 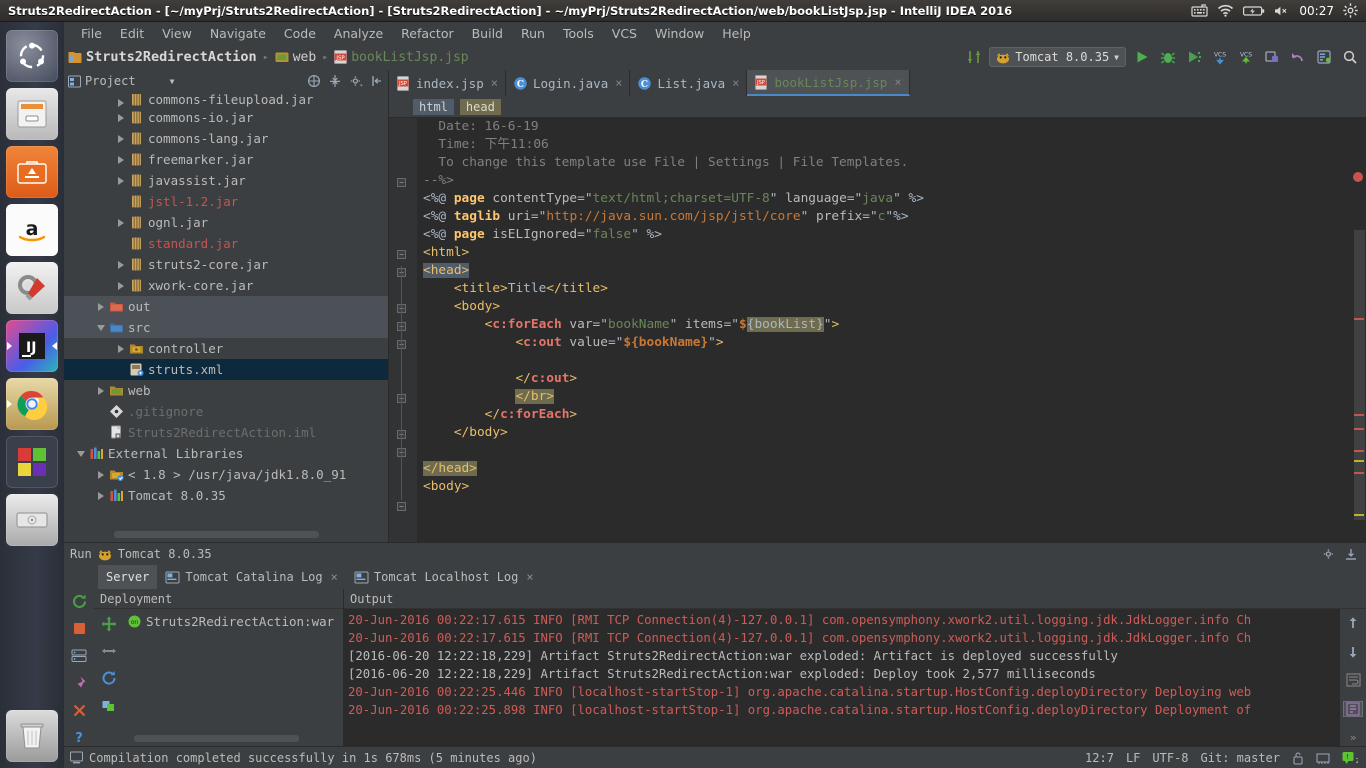 What do you see at coordinates (109, 624) in the screenshot?
I see `deploy-all-icon` at bounding box center [109, 624].